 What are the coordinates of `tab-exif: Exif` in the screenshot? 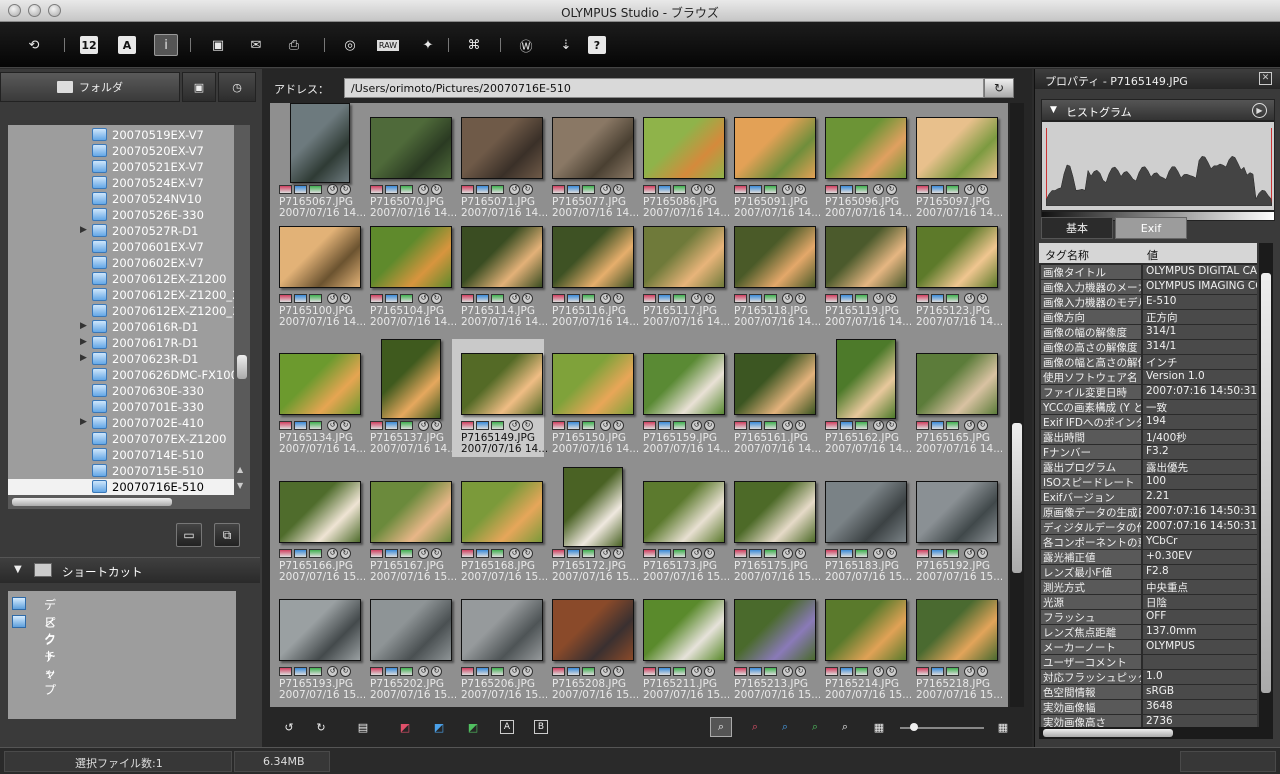 It's located at (1151, 228).